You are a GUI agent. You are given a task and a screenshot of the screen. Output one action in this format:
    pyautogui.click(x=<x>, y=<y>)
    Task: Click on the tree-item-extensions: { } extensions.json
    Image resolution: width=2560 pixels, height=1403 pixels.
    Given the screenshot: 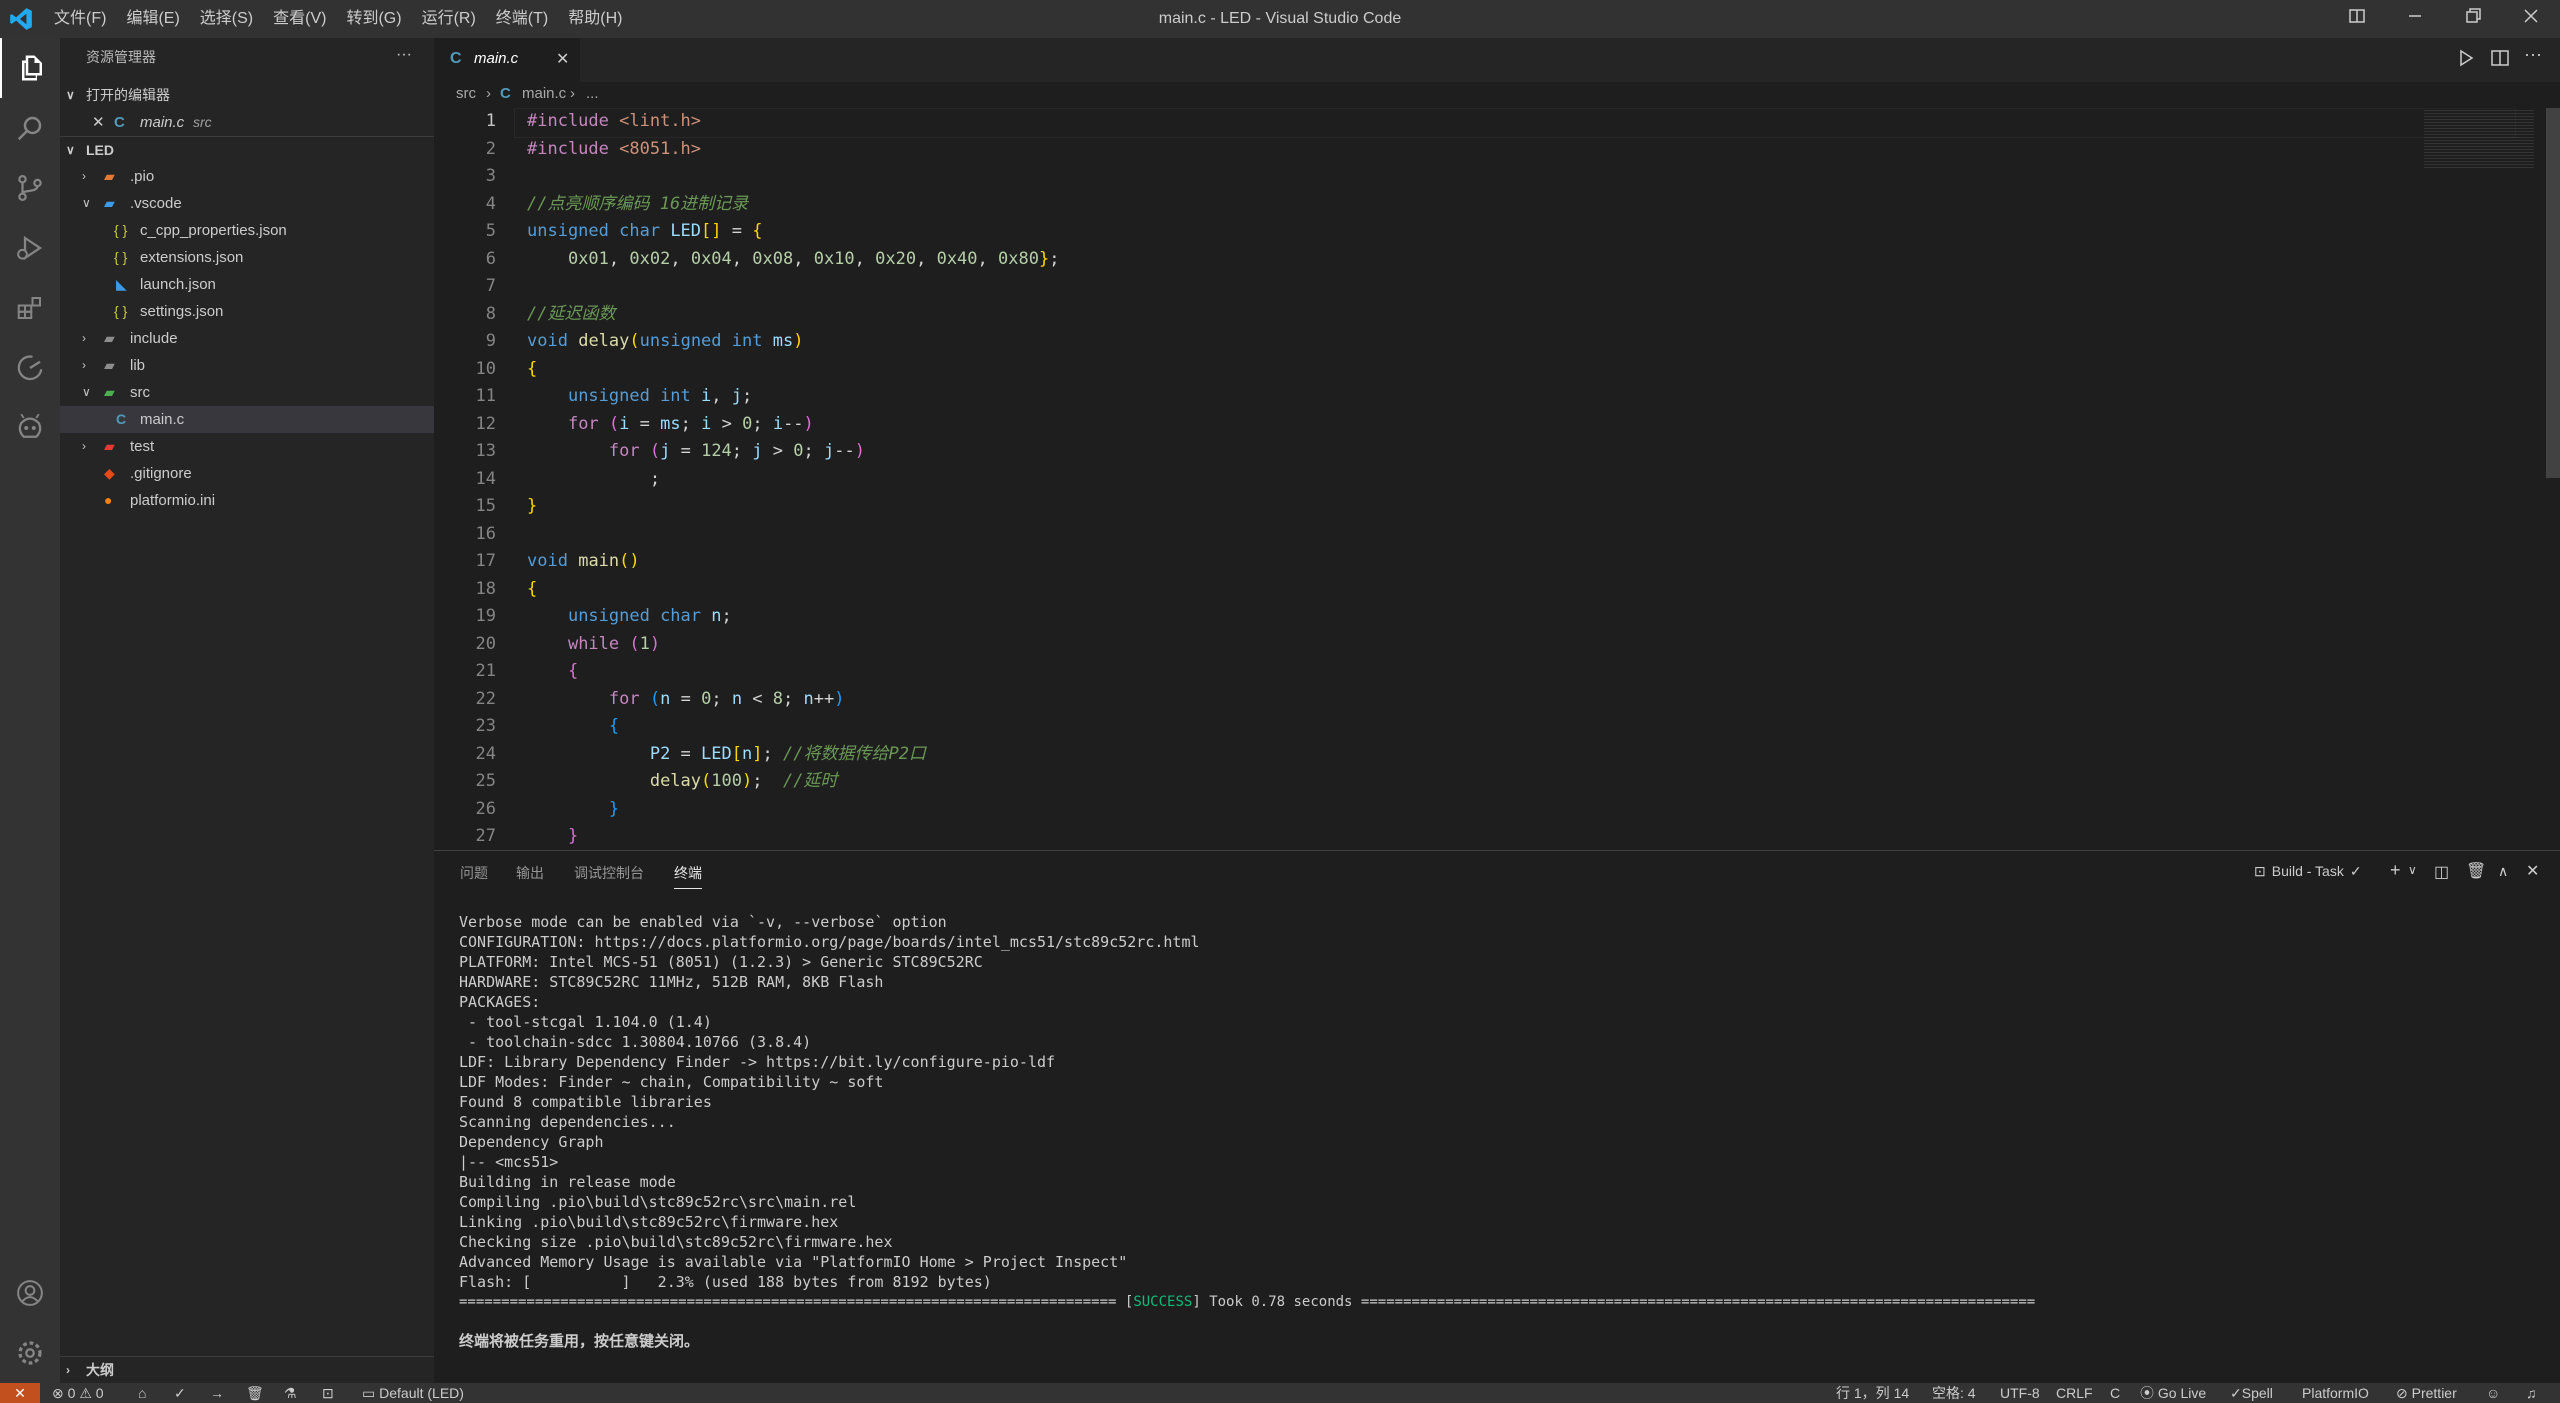 What is the action you would take?
    pyautogui.click(x=247, y=257)
    